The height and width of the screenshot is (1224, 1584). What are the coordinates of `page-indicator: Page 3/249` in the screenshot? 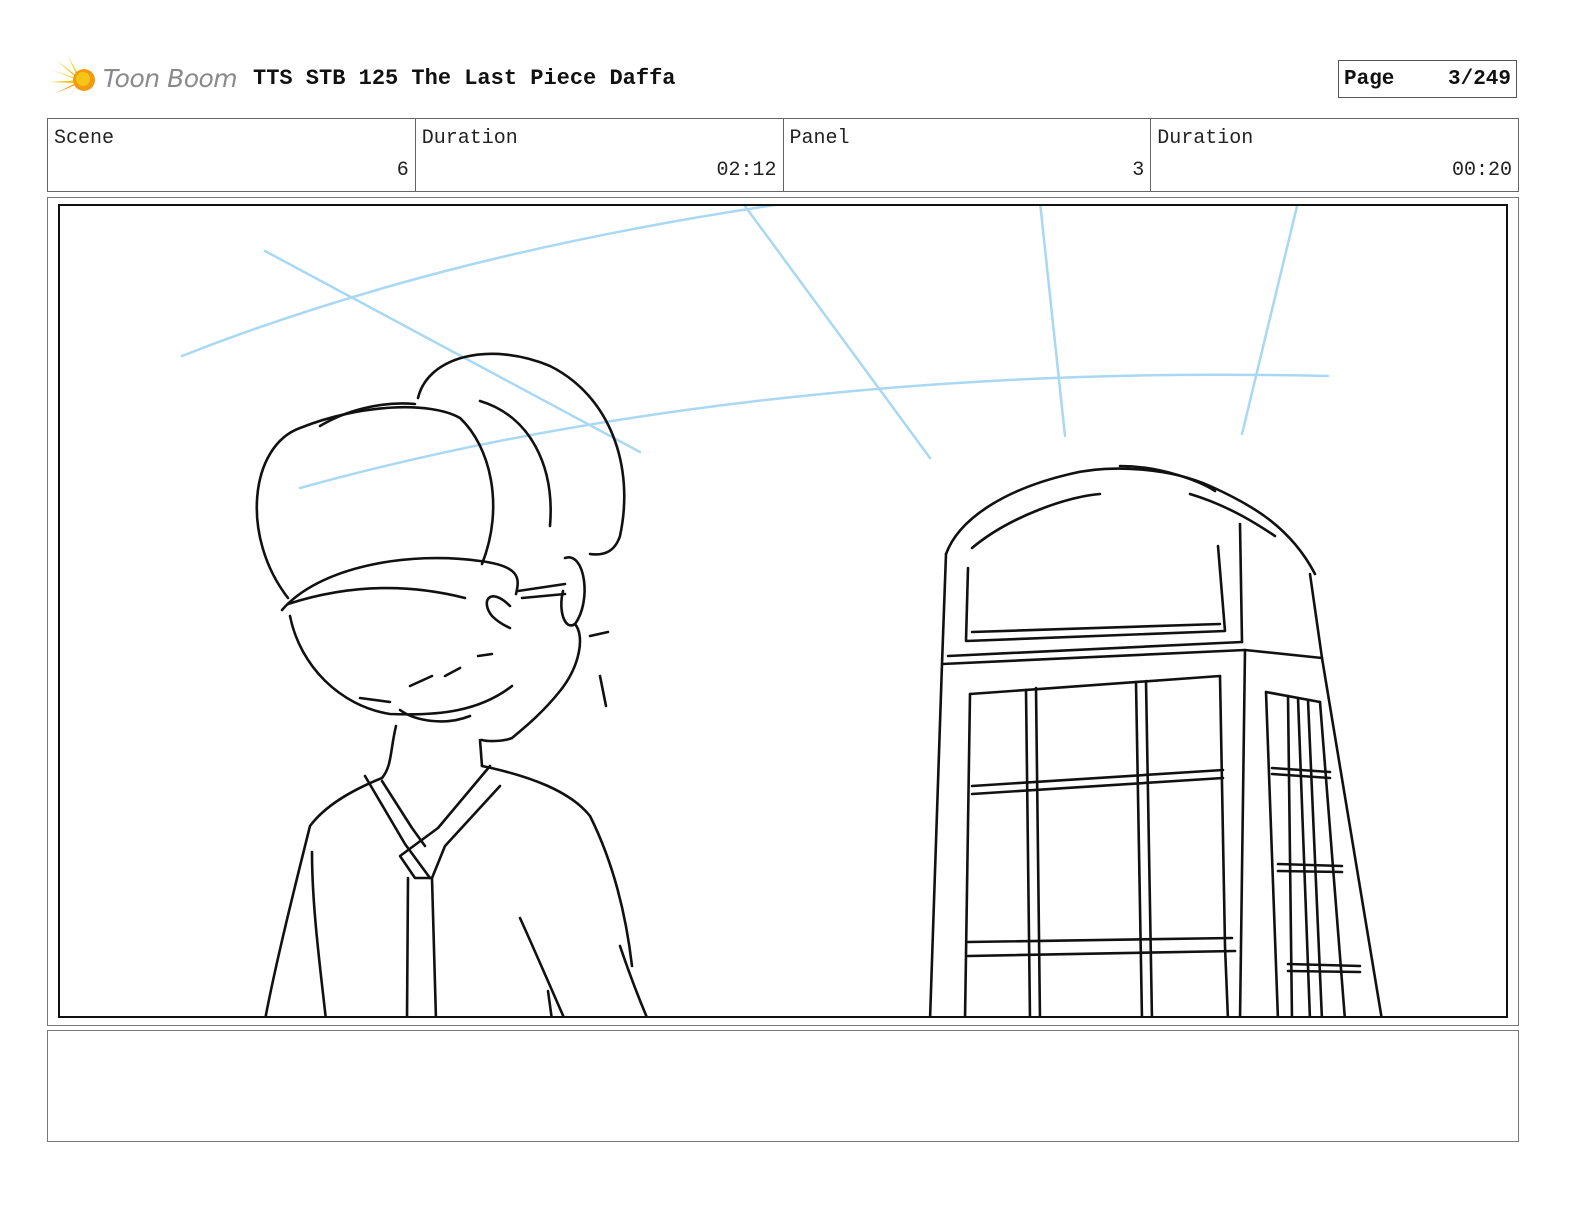 It's located at (1427, 79).